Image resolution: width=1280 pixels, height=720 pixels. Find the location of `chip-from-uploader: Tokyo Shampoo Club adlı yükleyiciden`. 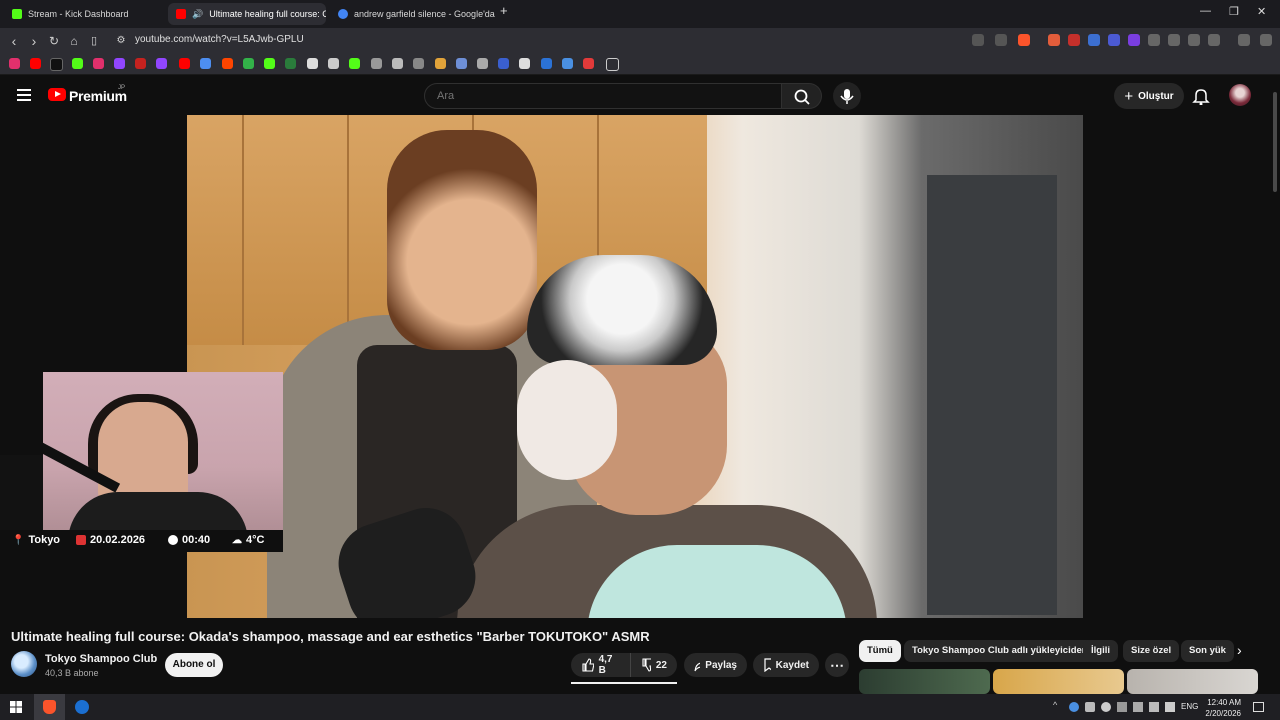

chip-from-uploader: Tokyo Shampoo Club adlı yükleyiciden is located at coordinates (1000, 651).